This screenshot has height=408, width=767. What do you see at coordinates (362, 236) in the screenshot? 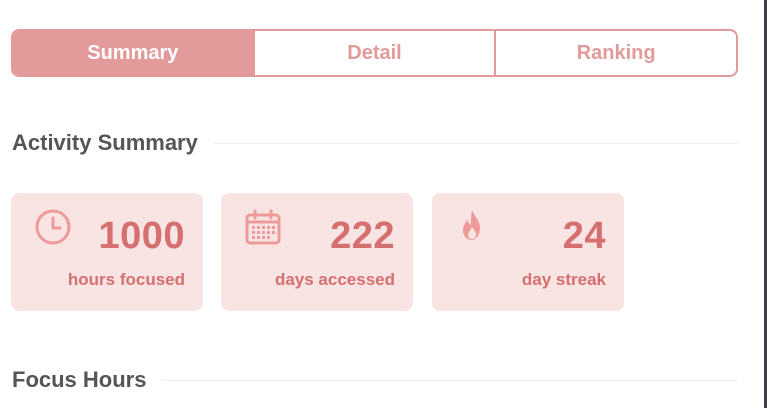
I see `days-accessed-value: 222` at bounding box center [362, 236].